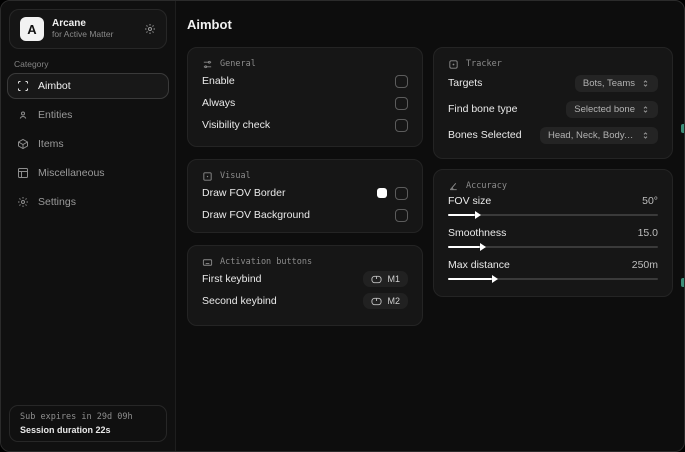 The image size is (685, 452). I want to click on setting-label: Bones Selected, so click(485, 135).